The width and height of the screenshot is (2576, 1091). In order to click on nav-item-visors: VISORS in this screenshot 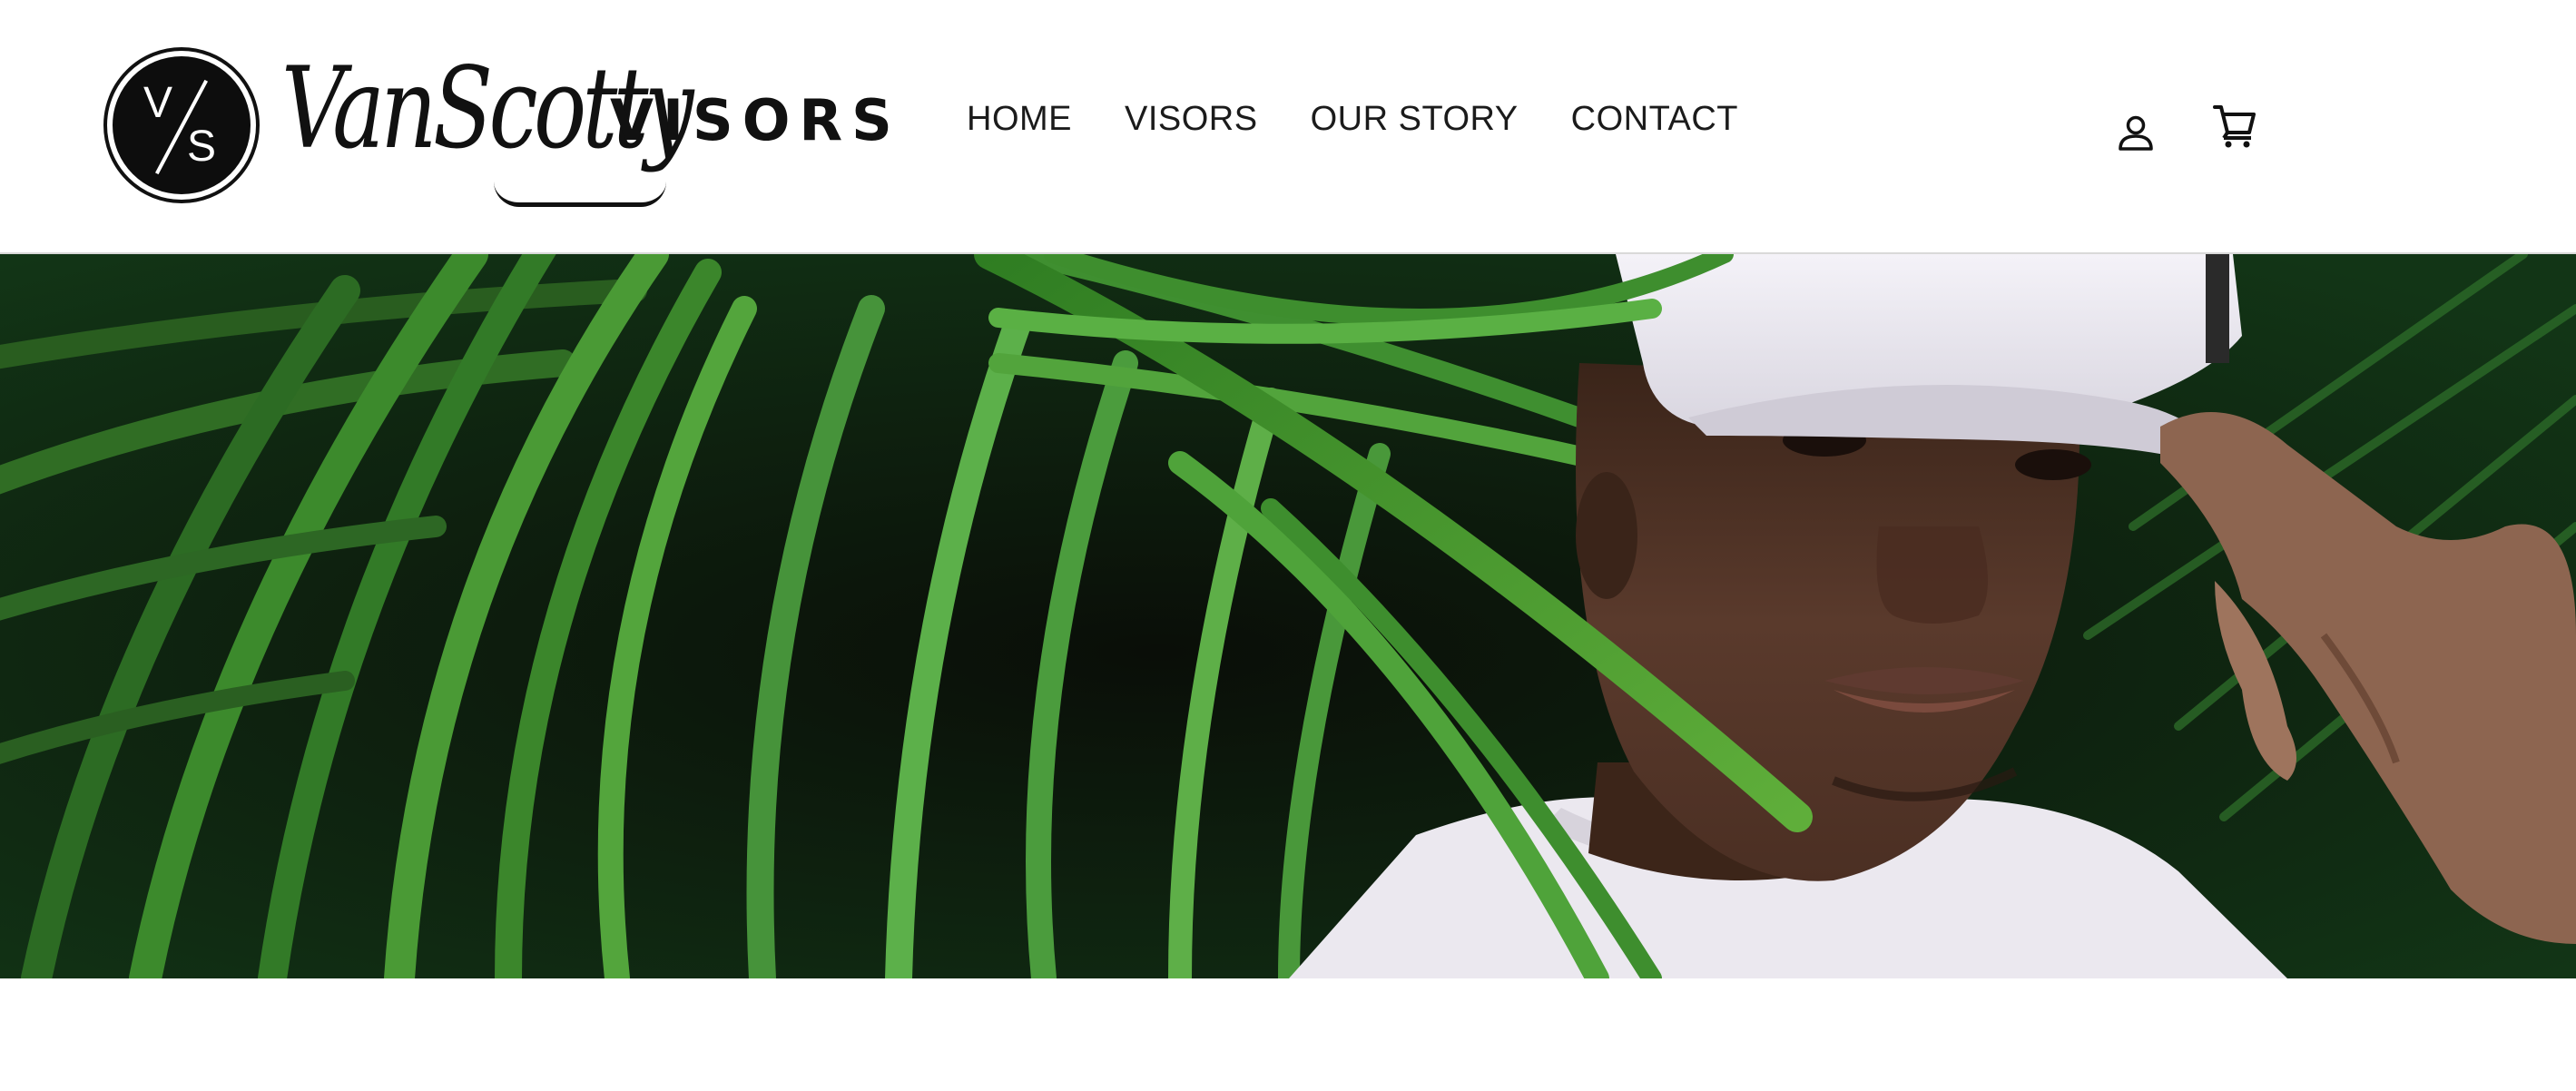, I will do `click(1191, 119)`.